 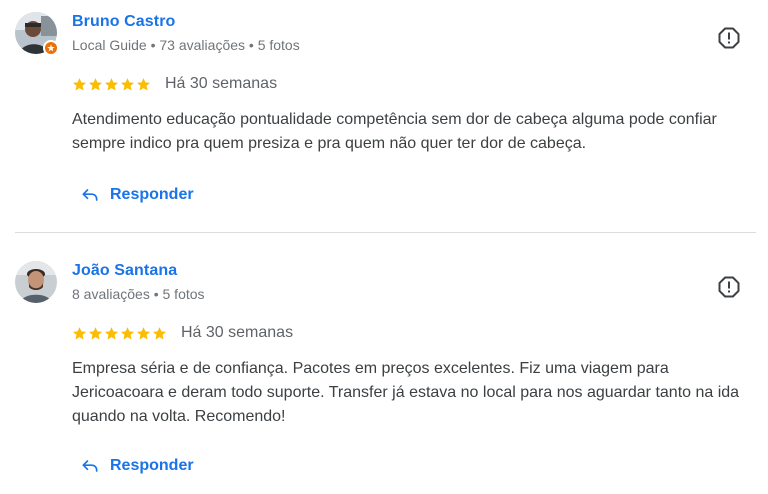 What do you see at coordinates (138, 294) in the screenshot?
I see `reviewer-meta: 8 avaliações • 5 fotos` at bounding box center [138, 294].